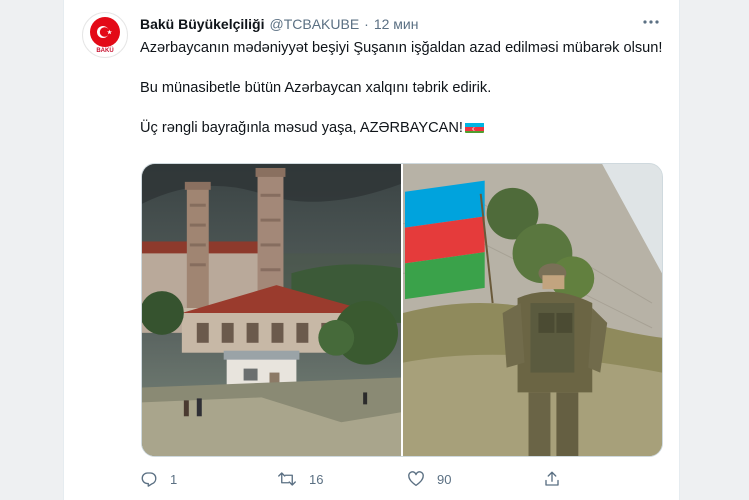 Image resolution: width=749 pixels, height=500 pixels. I want to click on turkish-emblem-icon, so click(105, 31).